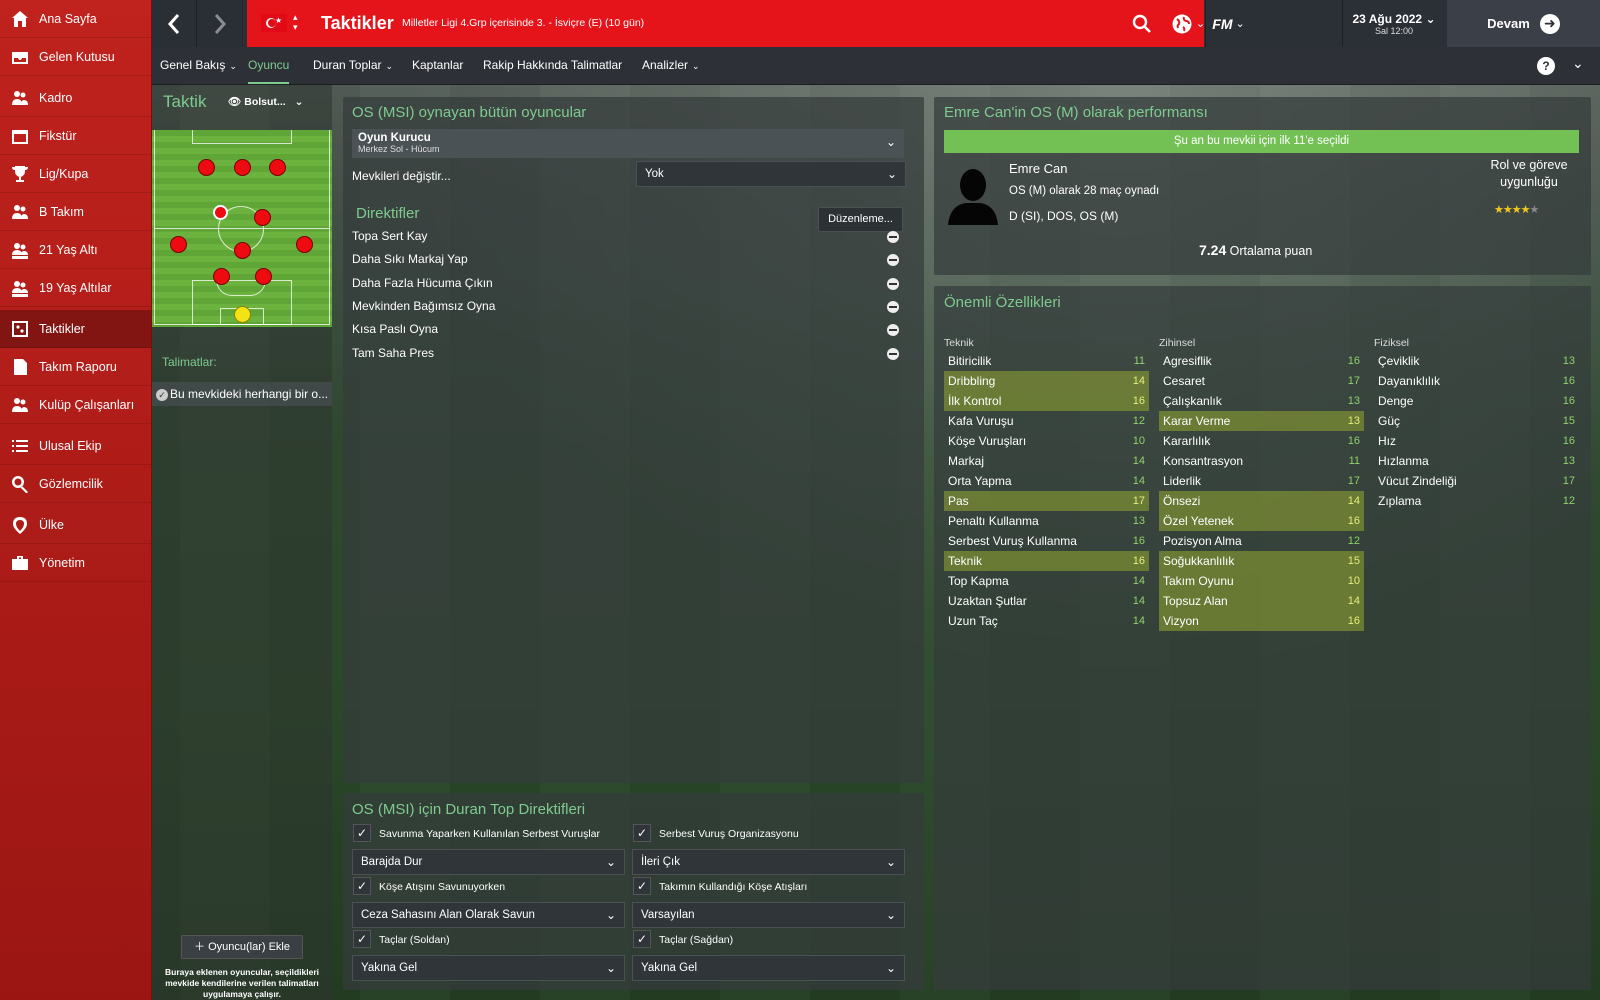 The width and height of the screenshot is (1600, 1000). I want to click on attribute-row: Zıplama 12, so click(1476, 501).